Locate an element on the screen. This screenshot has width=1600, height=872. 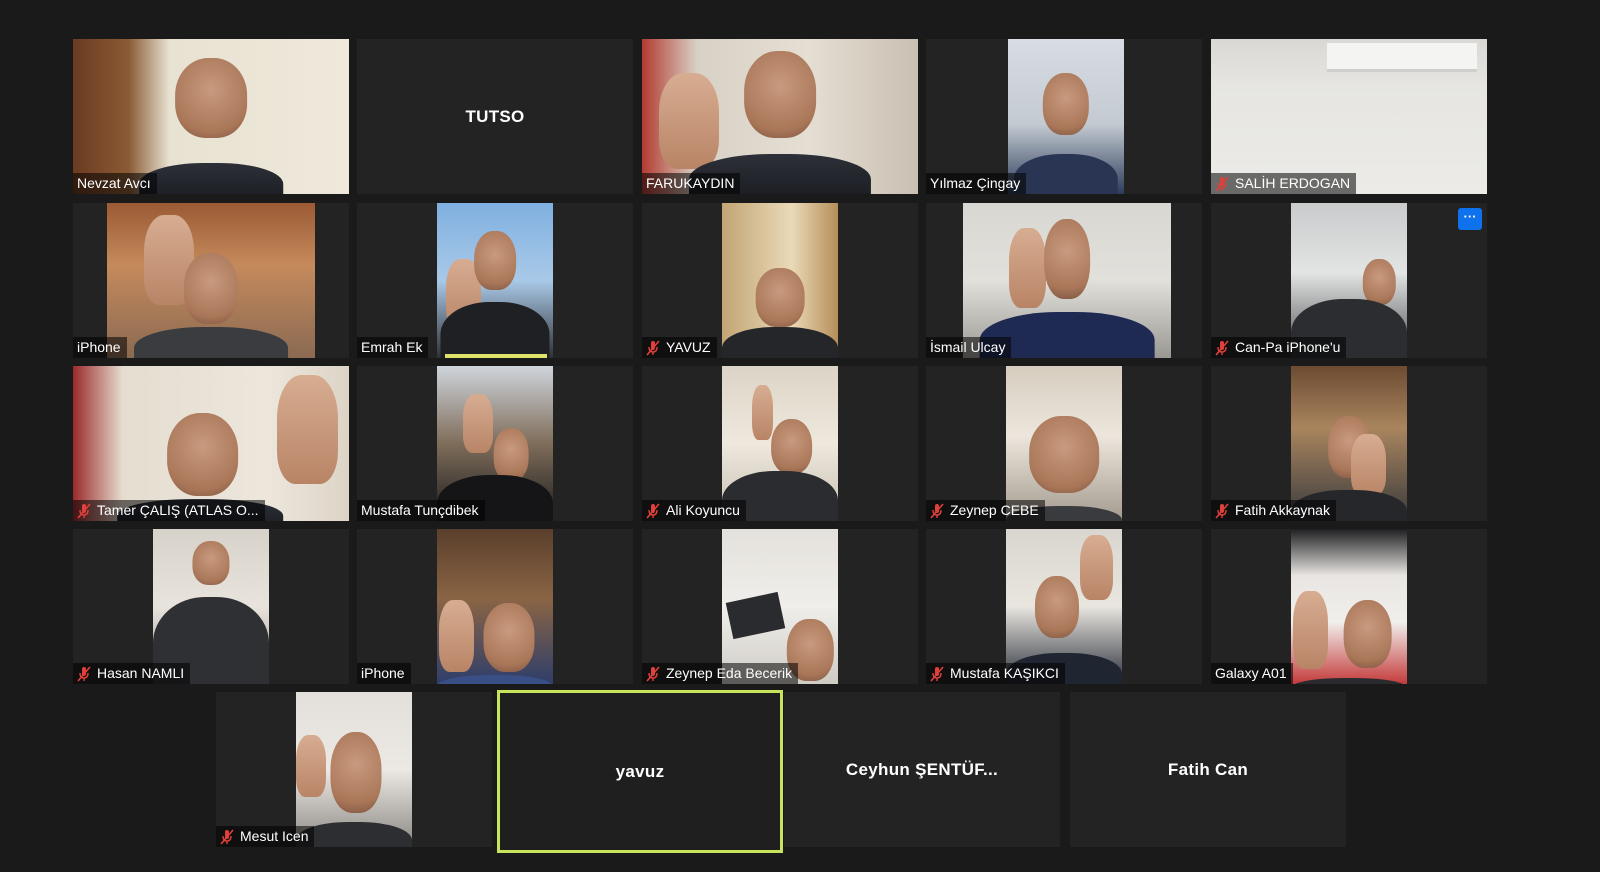
participant-tile: Nevzat Avcı is located at coordinates (211, 116).